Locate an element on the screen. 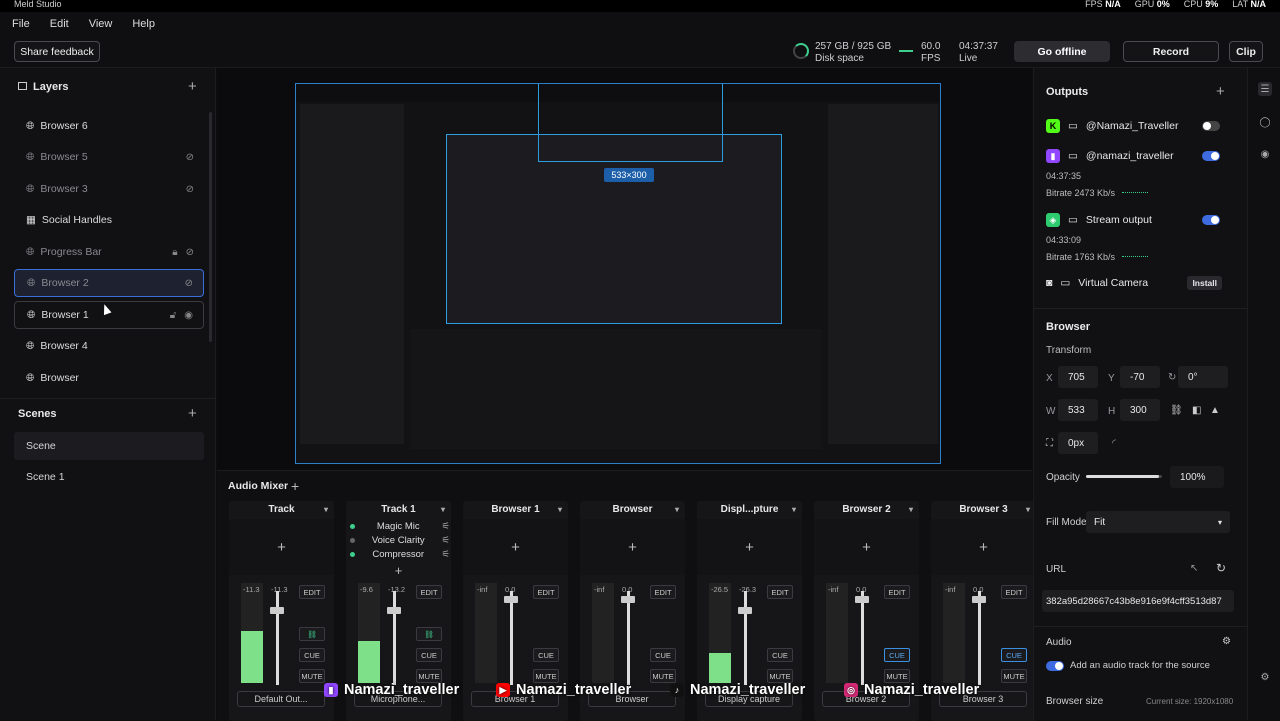 The image size is (1280, 721). add-output-icon: + is located at coordinates (1220, 91).